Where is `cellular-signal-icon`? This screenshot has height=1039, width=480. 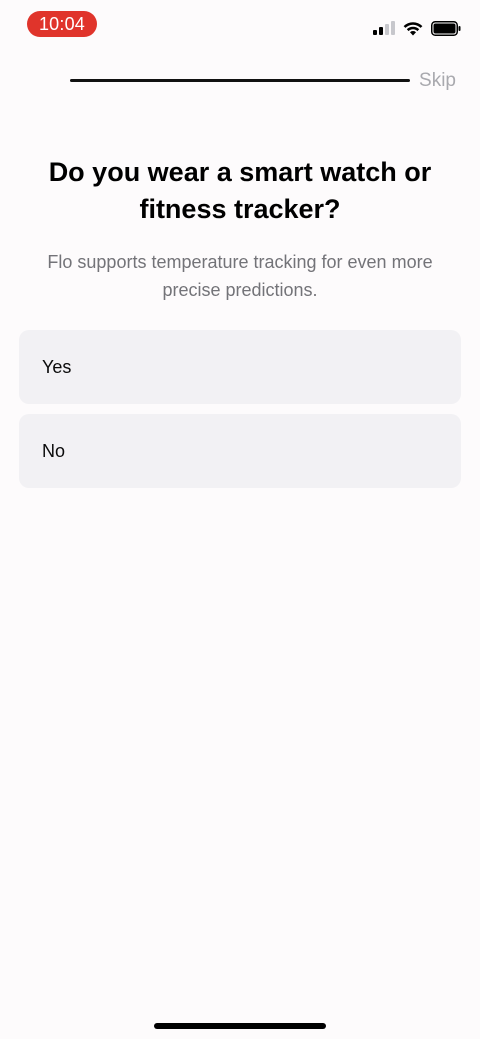 cellular-signal-icon is located at coordinates (384, 28).